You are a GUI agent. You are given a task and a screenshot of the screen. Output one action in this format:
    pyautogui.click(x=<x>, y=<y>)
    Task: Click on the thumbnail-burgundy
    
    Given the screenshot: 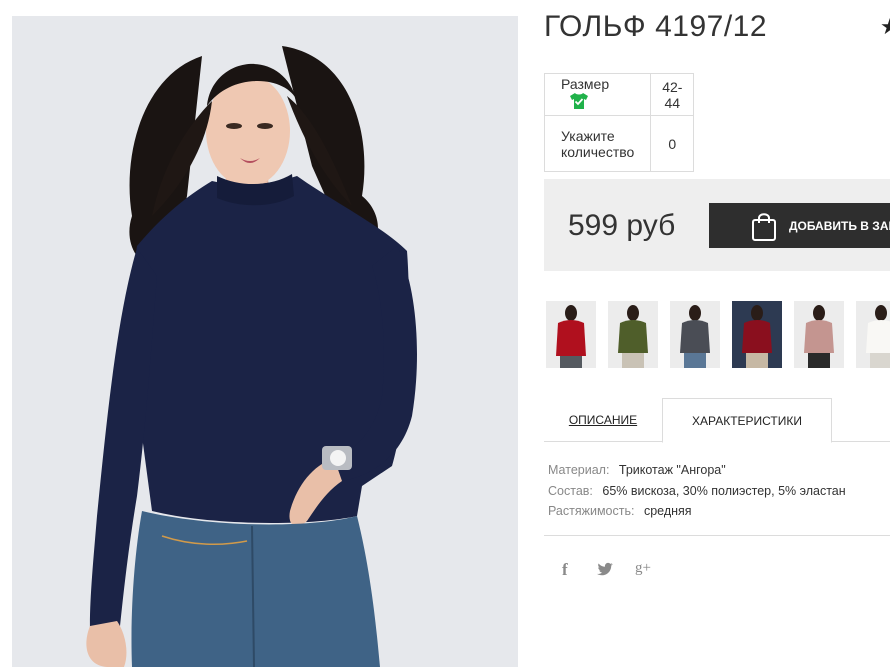 What is the action you would take?
    pyautogui.click(x=757, y=334)
    